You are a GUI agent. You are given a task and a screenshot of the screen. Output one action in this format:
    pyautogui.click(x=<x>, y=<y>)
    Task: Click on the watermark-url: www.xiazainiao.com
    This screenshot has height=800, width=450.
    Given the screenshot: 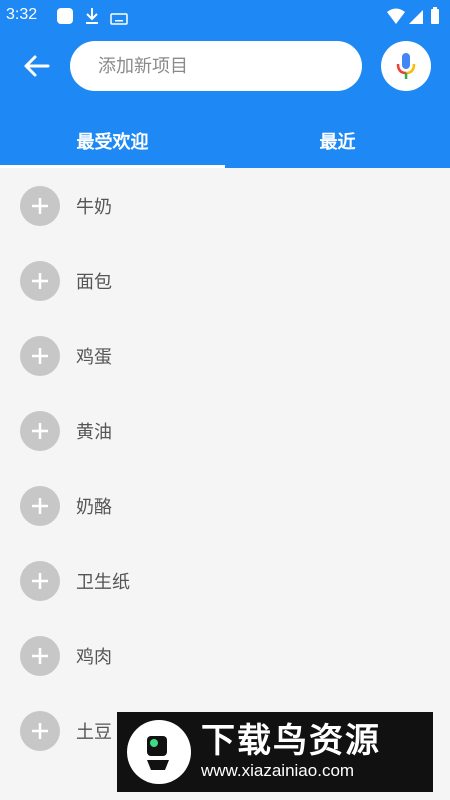 What is the action you would take?
    pyautogui.click(x=278, y=770)
    